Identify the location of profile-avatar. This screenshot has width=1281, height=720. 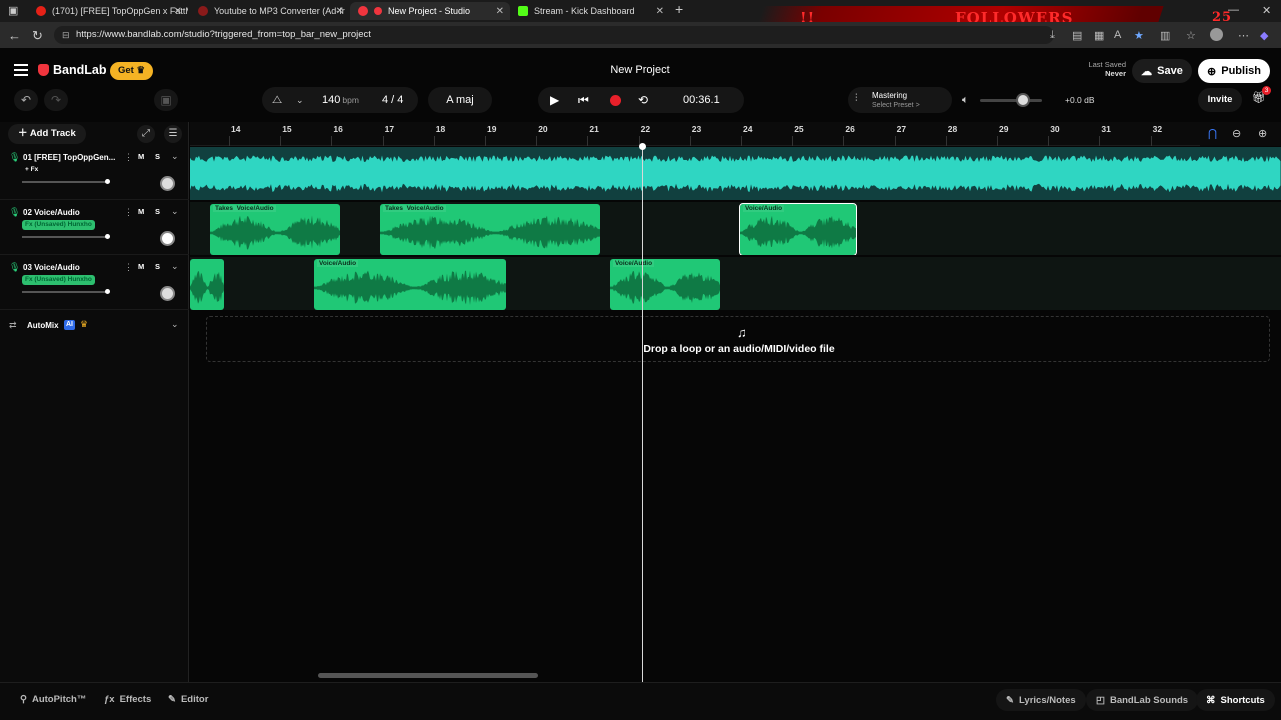
(1216, 34).